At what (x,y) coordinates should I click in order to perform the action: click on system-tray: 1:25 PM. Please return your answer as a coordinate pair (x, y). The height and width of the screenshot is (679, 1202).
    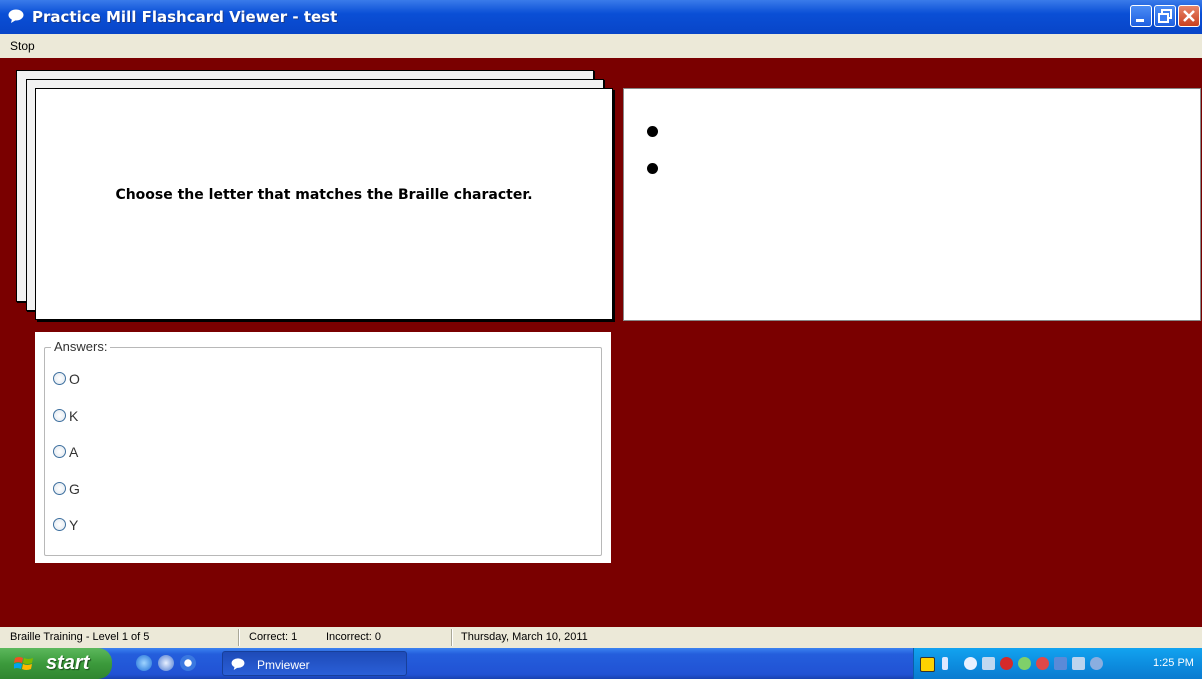
    Looking at the image, I should click on (1057, 663).